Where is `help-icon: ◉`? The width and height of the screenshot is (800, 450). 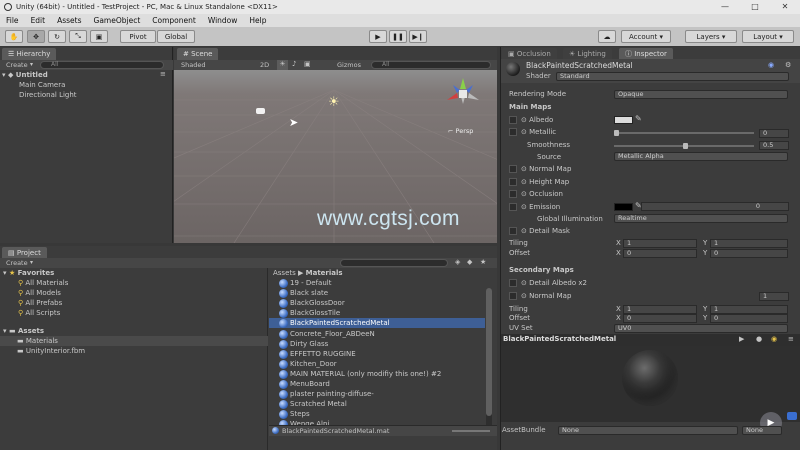
help-icon: ◉ is located at coordinates (771, 65).